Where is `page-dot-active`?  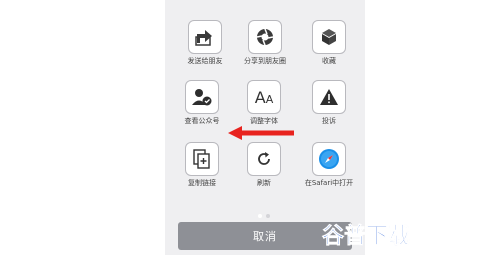 page-dot-active is located at coordinates (260, 216).